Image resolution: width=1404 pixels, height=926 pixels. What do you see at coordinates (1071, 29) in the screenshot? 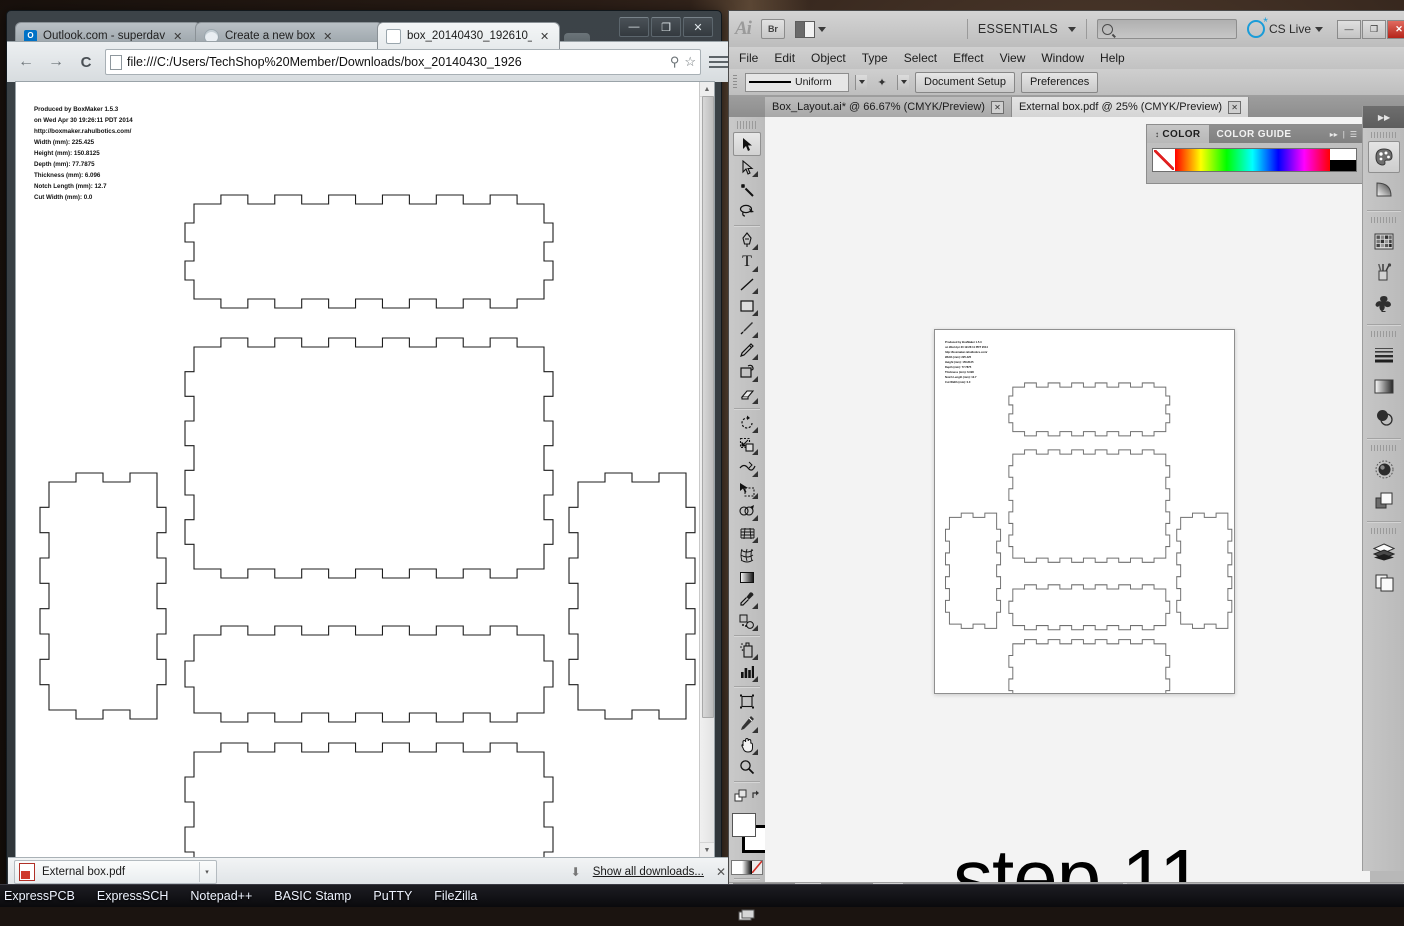
I see `chevron-down-icon` at bounding box center [1071, 29].